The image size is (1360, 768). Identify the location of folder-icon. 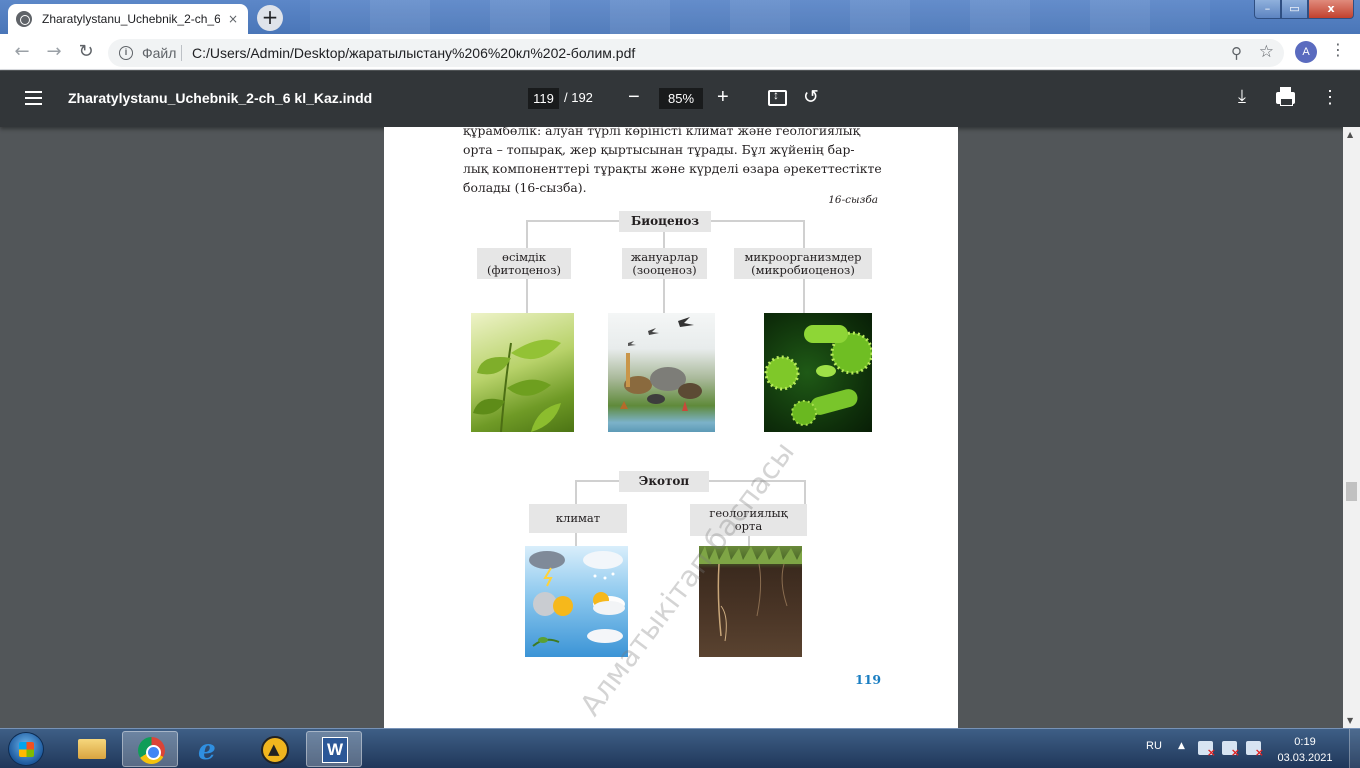
(92, 749).